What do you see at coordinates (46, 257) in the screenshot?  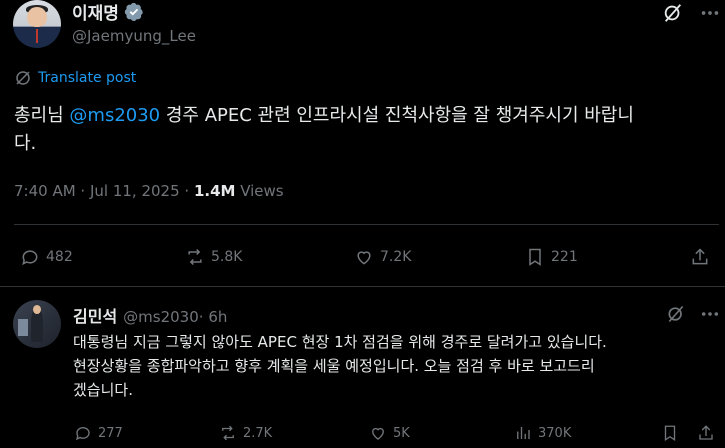 I see `reply-button: 482` at bounding box center [46, 257].